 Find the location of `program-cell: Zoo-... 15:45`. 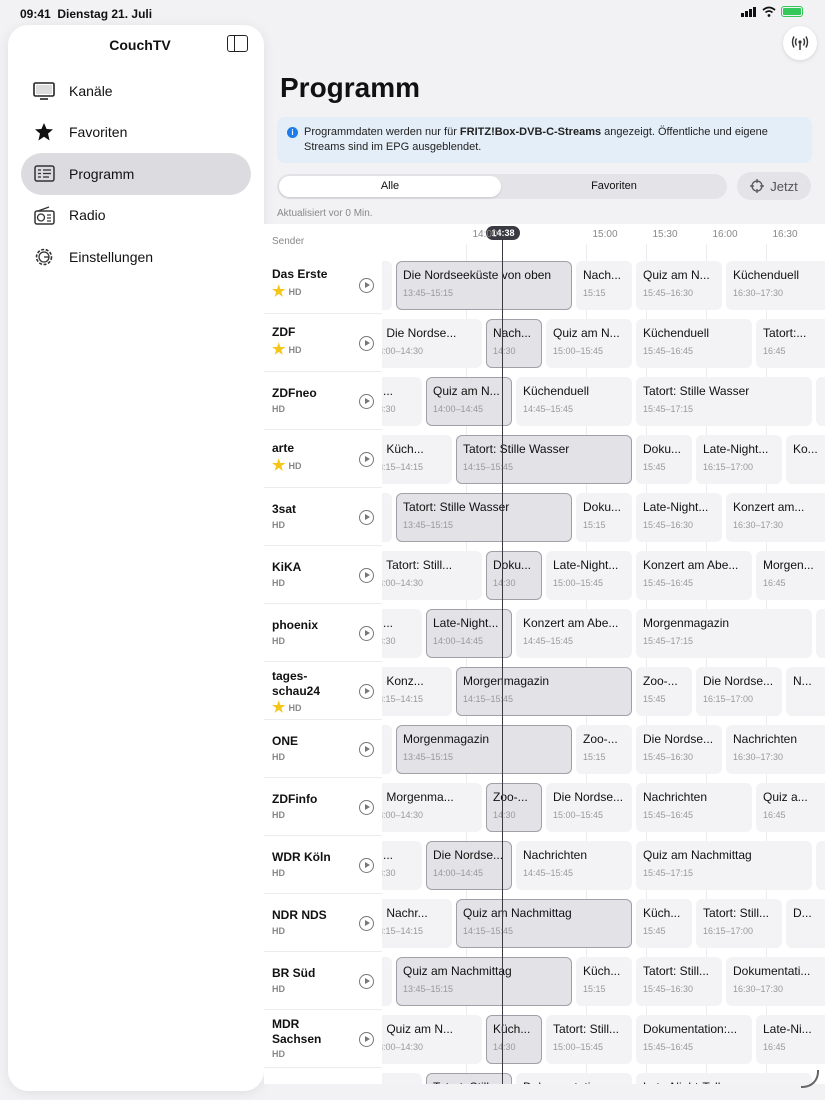

program-cell: Zoo-... 15:45 is located at coordinates (664, 691).